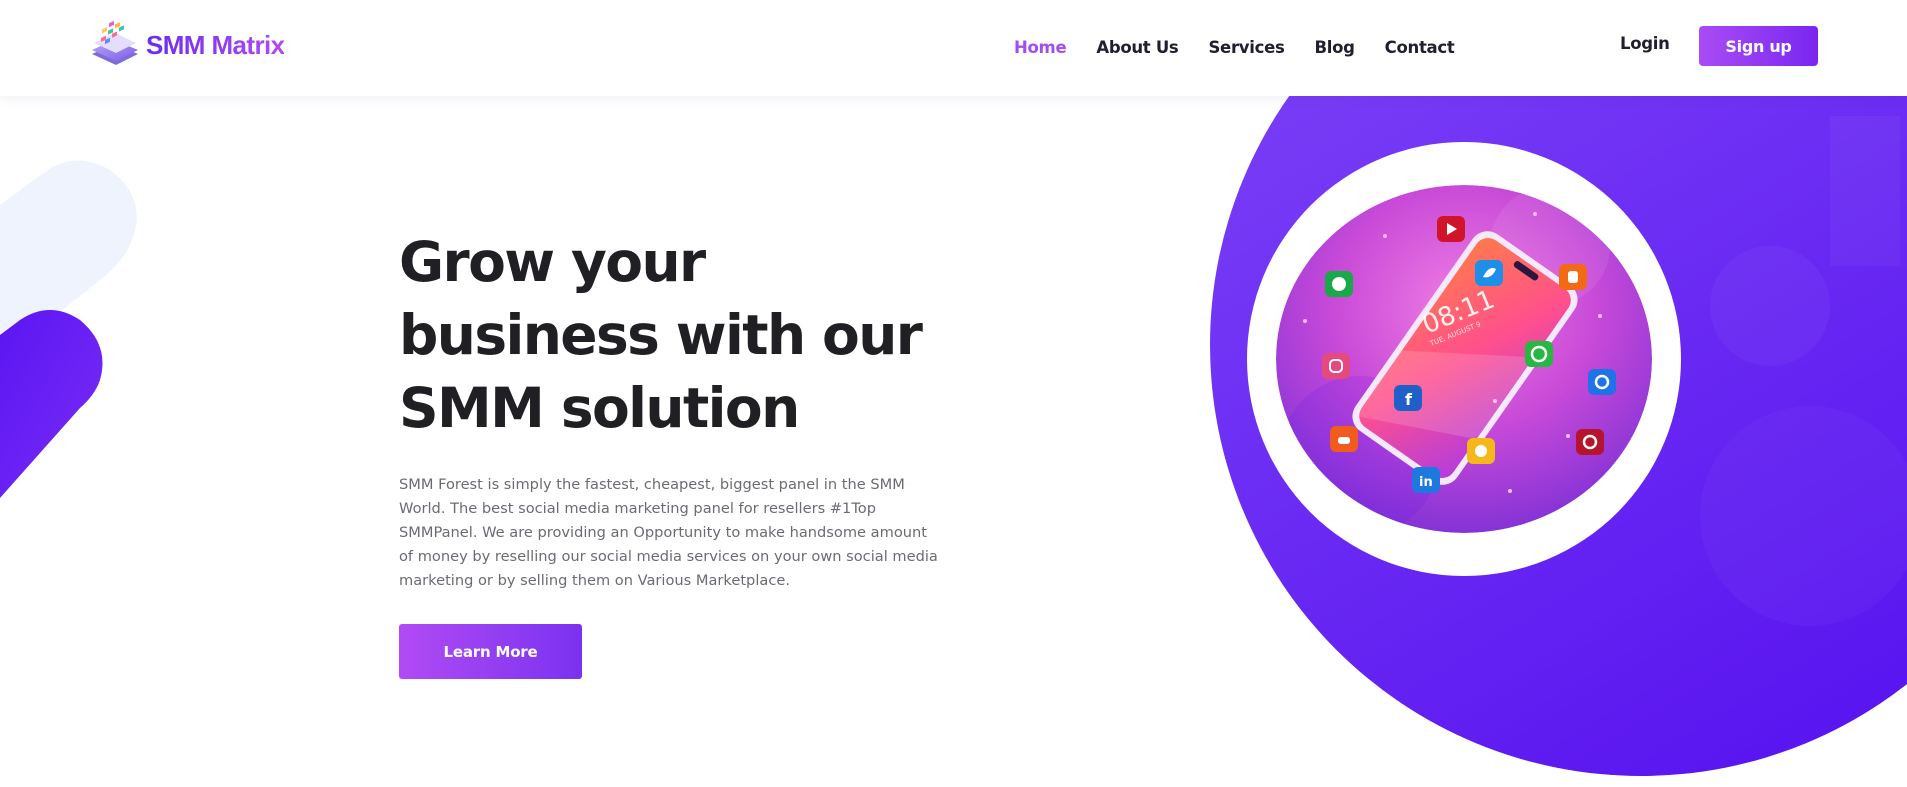 The image size is (1907, 787). I want to click on quora-icon, so click(1602, 382).